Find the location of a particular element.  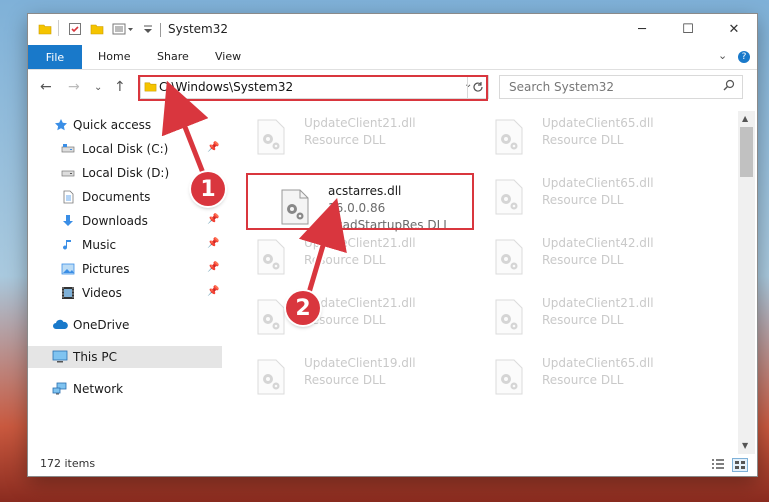

file-item: UpdateClient19.dll Resource DLL is located at coordinates (367, 377).